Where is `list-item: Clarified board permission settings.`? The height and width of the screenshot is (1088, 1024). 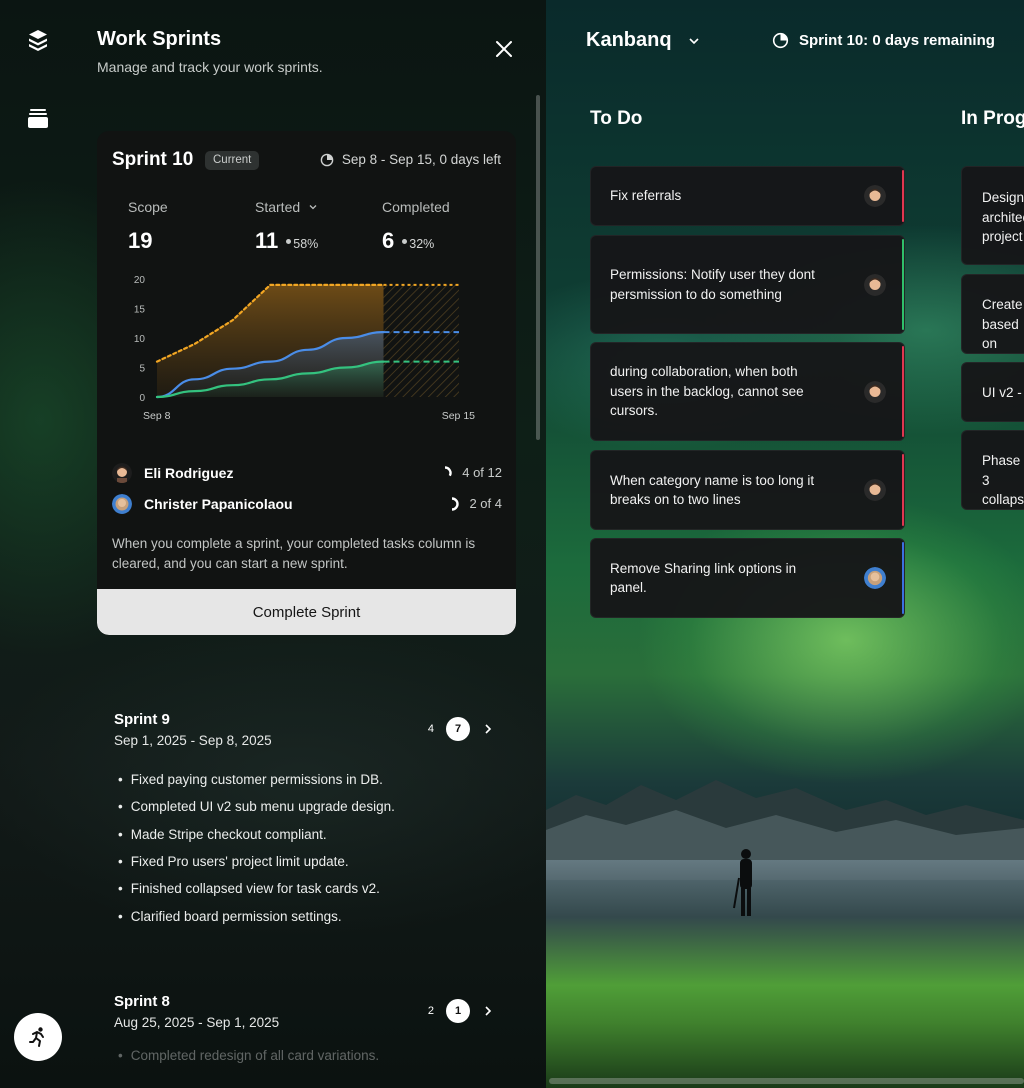
list-item: Clarified board permission settings. is located at coordinates (309, 915).